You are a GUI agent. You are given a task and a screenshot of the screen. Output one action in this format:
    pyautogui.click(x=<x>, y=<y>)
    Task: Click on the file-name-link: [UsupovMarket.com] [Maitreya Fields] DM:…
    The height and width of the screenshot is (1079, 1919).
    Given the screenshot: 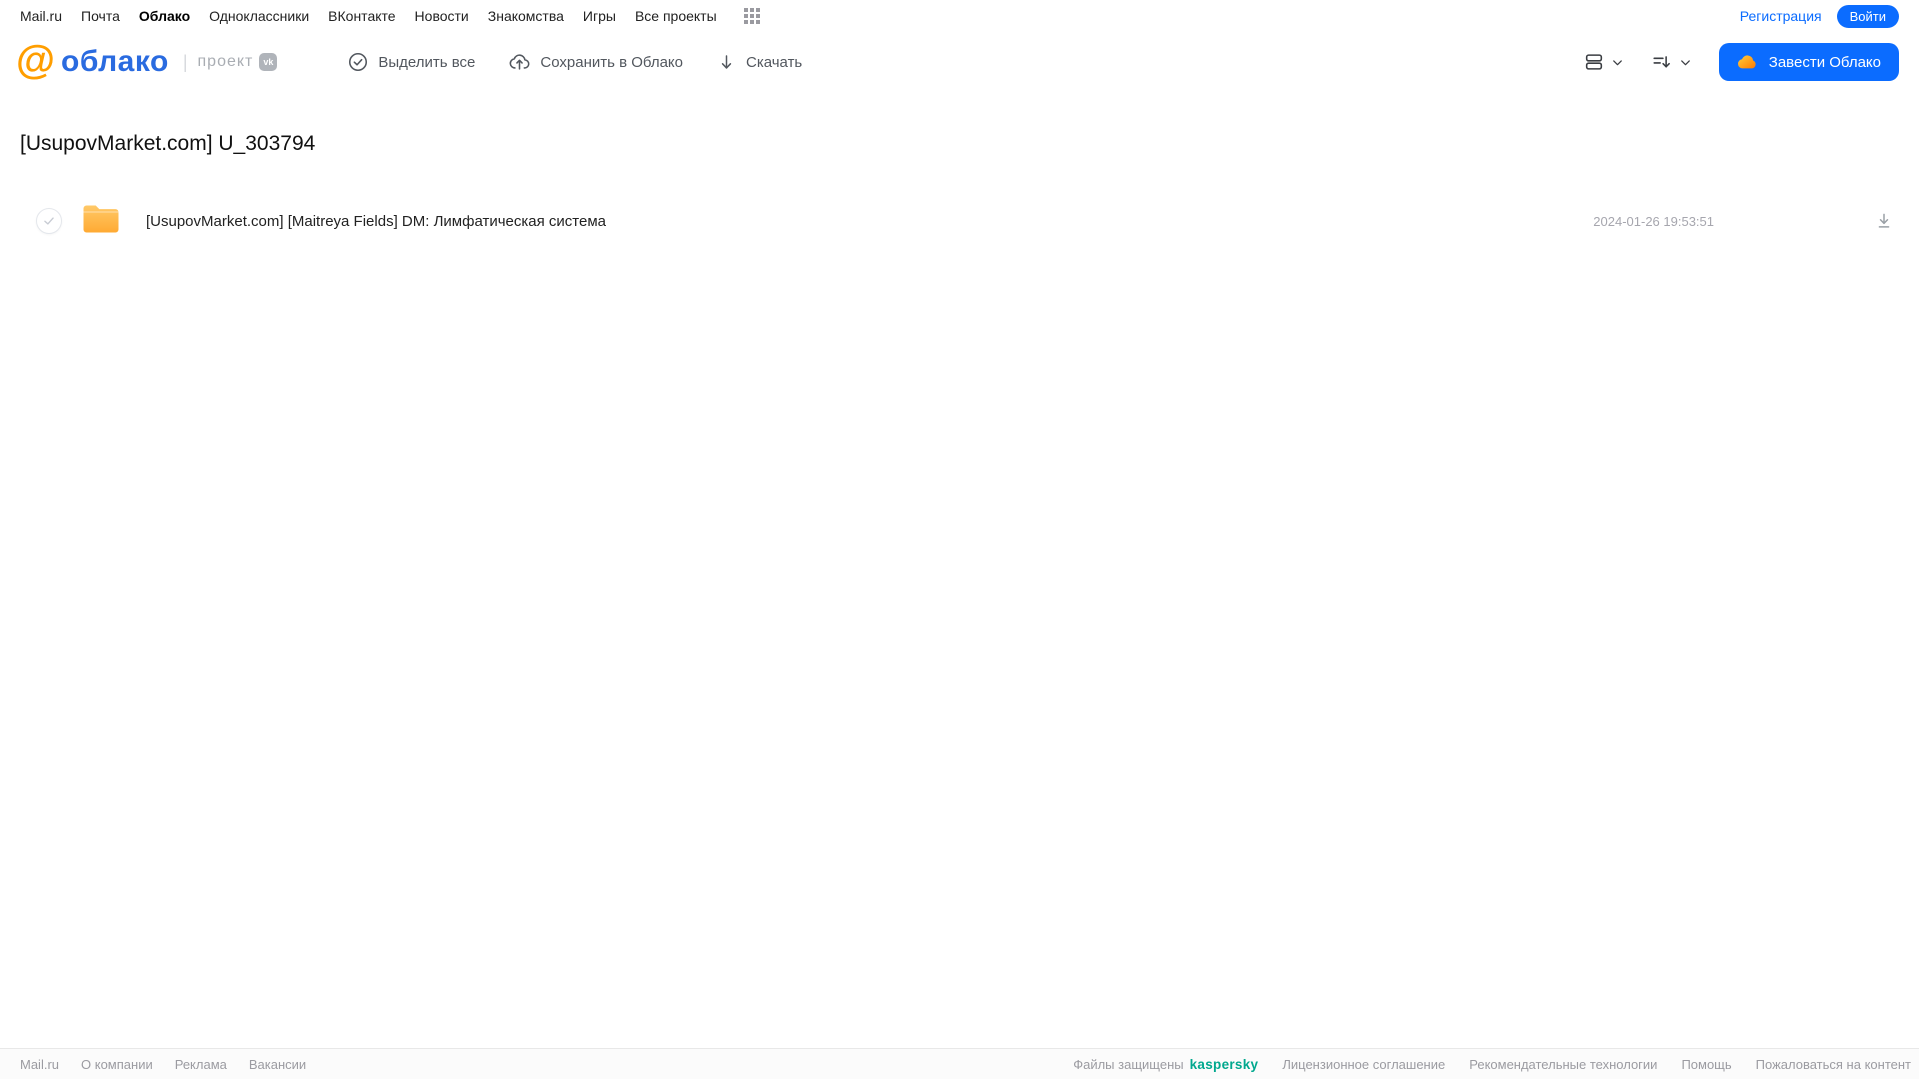 What is the action you would take?
    pyautogui.click(x=869, y=221)
    